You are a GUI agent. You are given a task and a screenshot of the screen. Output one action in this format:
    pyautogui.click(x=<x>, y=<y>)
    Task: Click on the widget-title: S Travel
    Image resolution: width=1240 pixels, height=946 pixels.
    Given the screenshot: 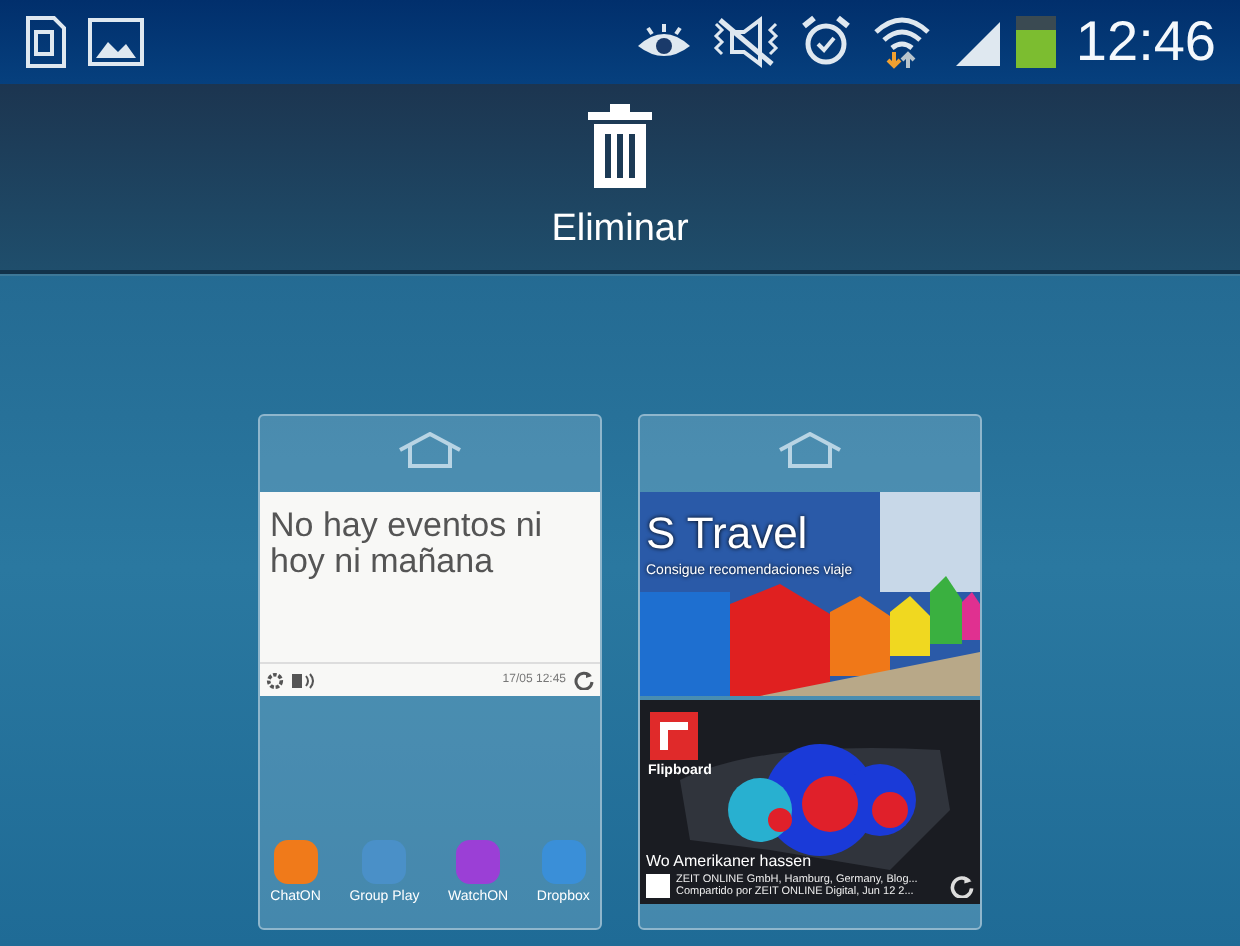 What is the action you would take?
    pyautogui.click(x=727, y=534)
    